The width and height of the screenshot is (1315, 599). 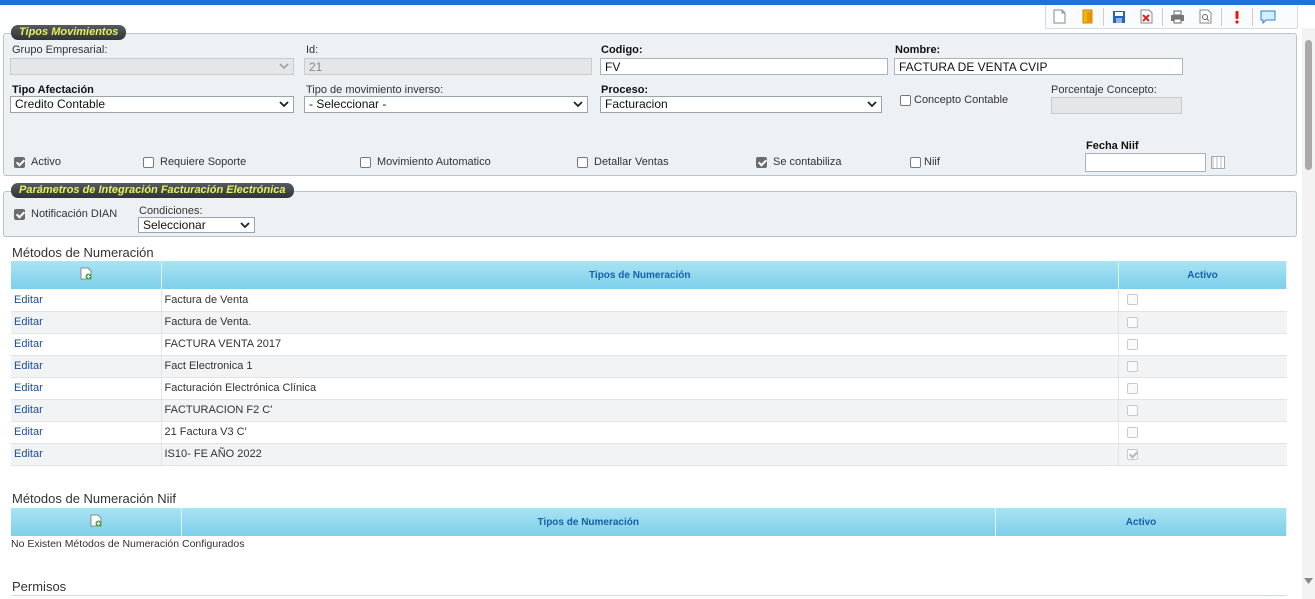 What do you see at coordinates (741, 104) in the screenshot?
I see `proceso-select: Facturacion` at bounding box center [741, 104].